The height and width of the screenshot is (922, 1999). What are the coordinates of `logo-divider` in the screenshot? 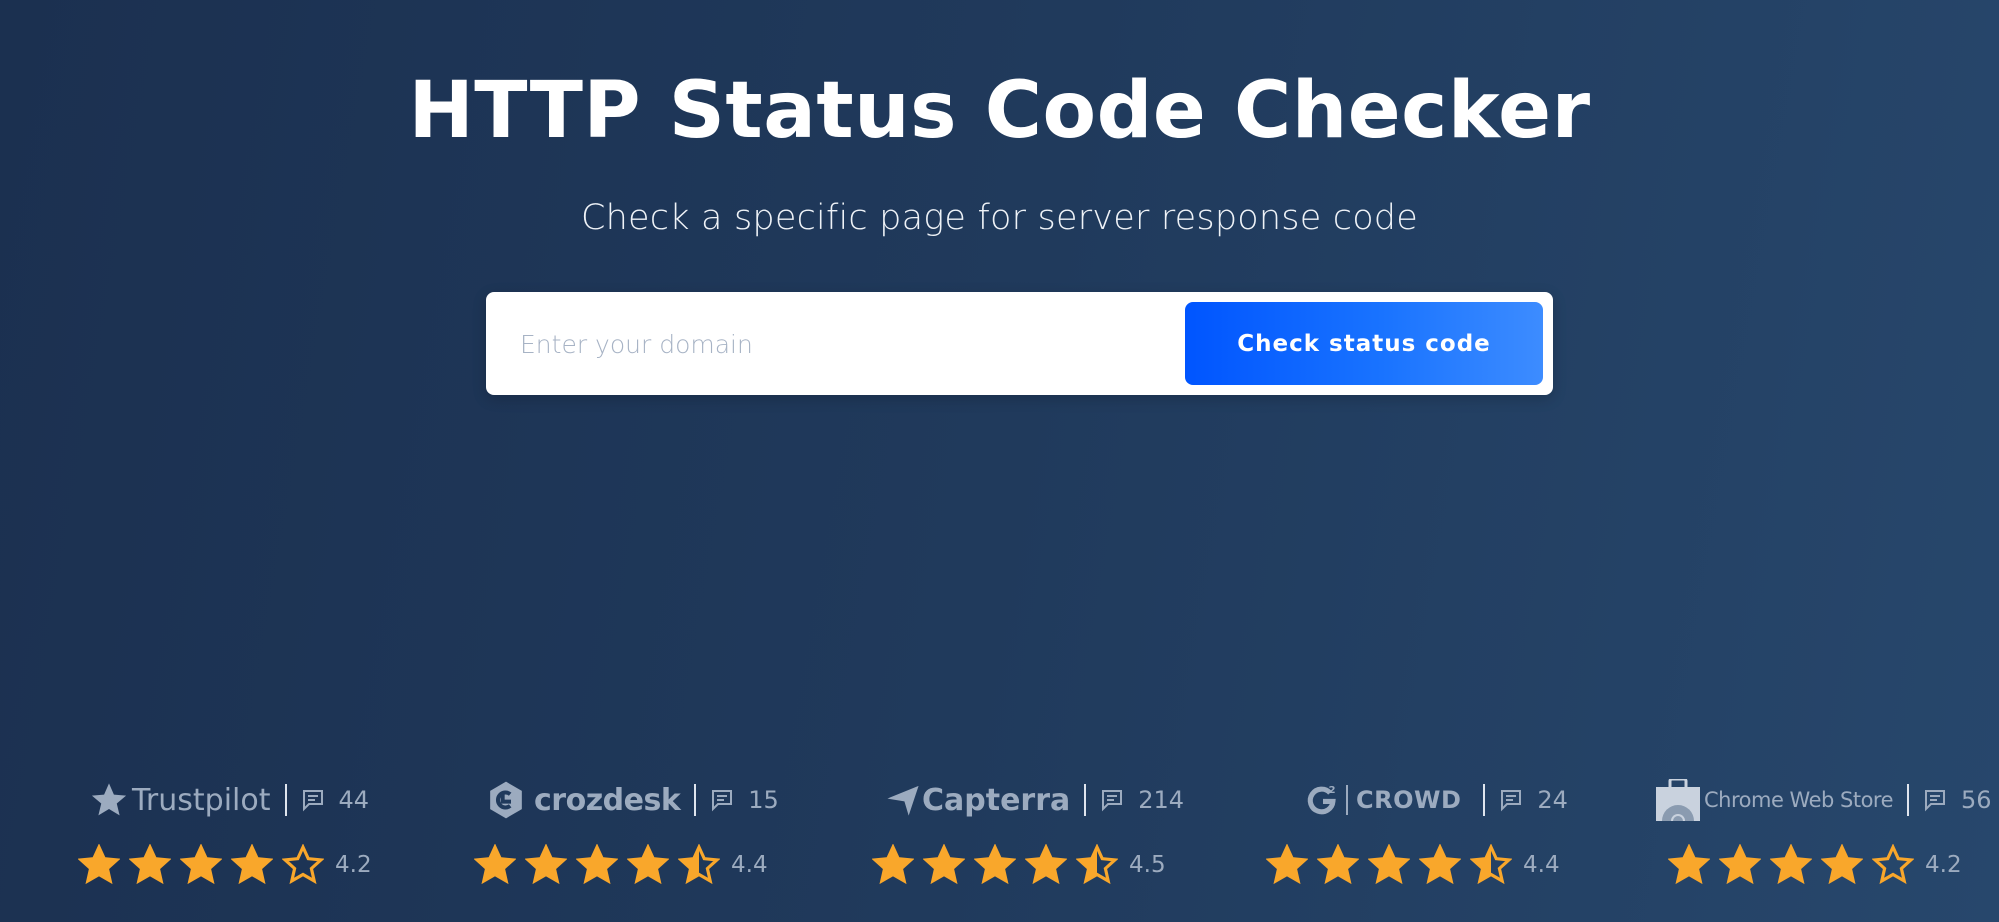 It's located at (1347, 800).